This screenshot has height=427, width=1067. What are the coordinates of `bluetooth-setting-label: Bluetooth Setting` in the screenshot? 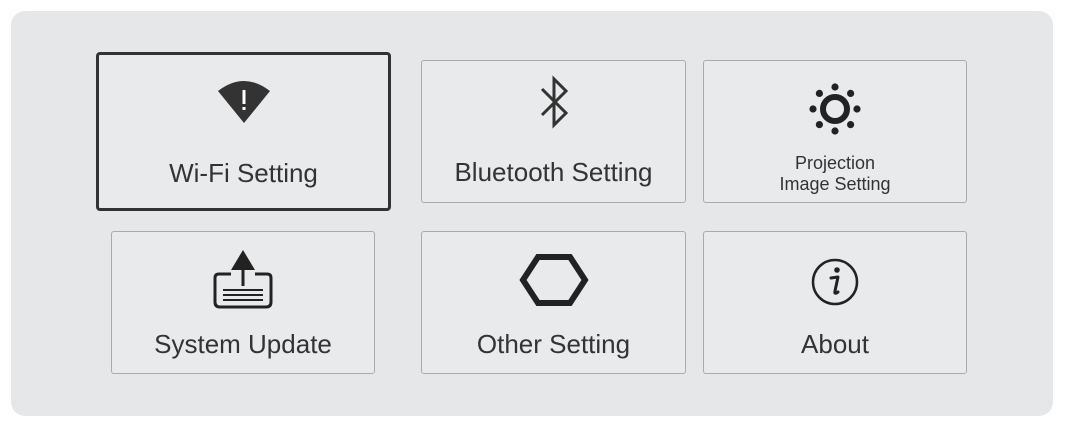 It's located at (553, 172).